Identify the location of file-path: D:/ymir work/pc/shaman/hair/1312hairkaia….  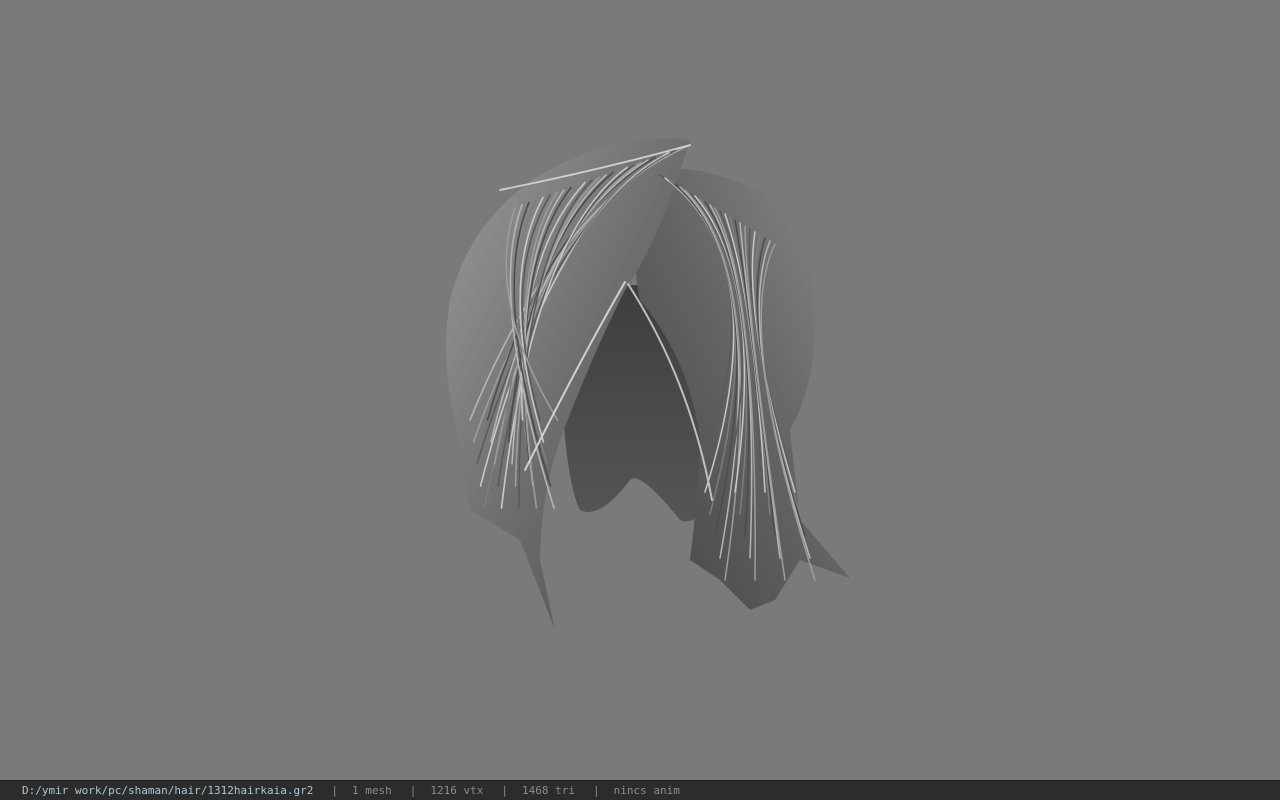
(168, 790).